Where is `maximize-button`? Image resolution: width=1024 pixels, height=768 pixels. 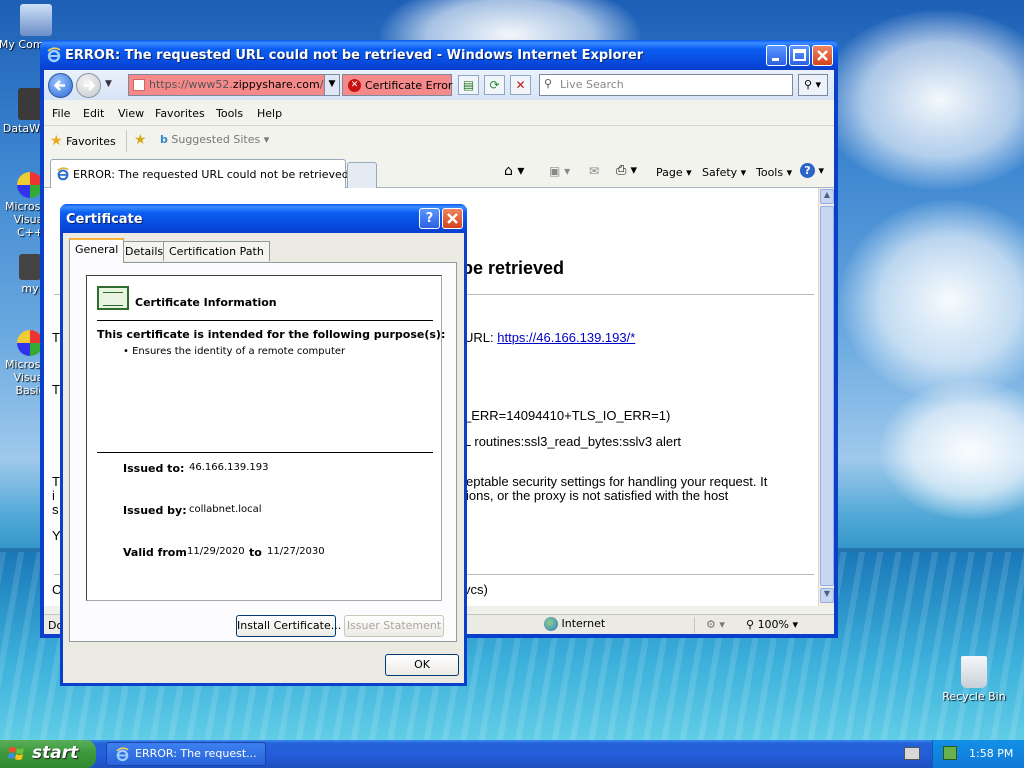
maximize-button is located at coordinates (799, 55).